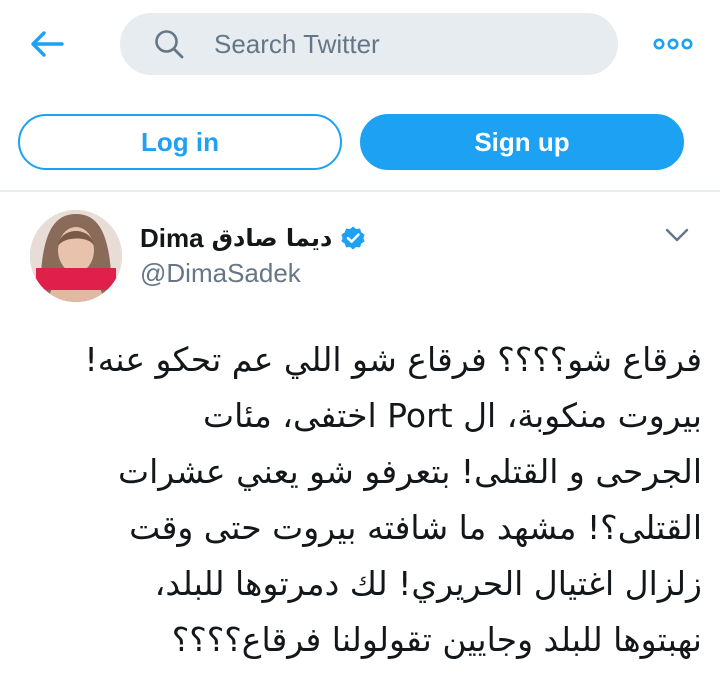  Describe the element at coordinates (393, 359) in the screenshot. I see `tweet-text-line: فرقاع شو؟؟؟؟ فرقاع شو اللي عم تحكو عنه!` at that location.